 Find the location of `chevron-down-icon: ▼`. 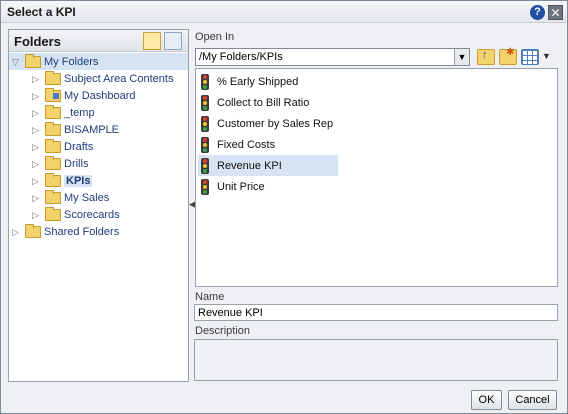

chevron-down-icon: ▼ is located at coordinates (461, 57).